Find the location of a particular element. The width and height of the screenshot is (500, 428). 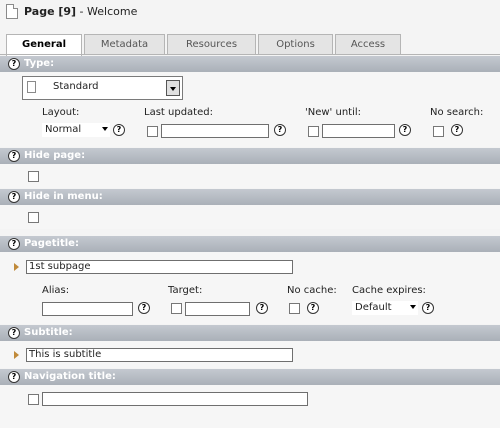

no-search-label: No search: is located at coordinates (457, 112).